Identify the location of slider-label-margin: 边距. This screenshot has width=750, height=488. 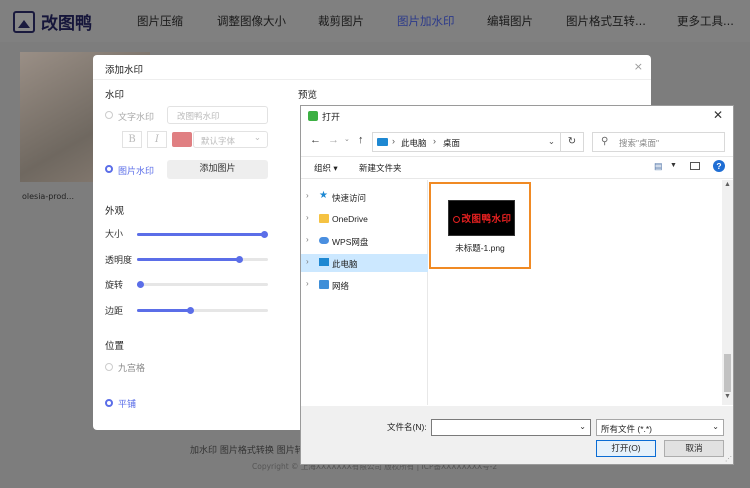
(114, 312).